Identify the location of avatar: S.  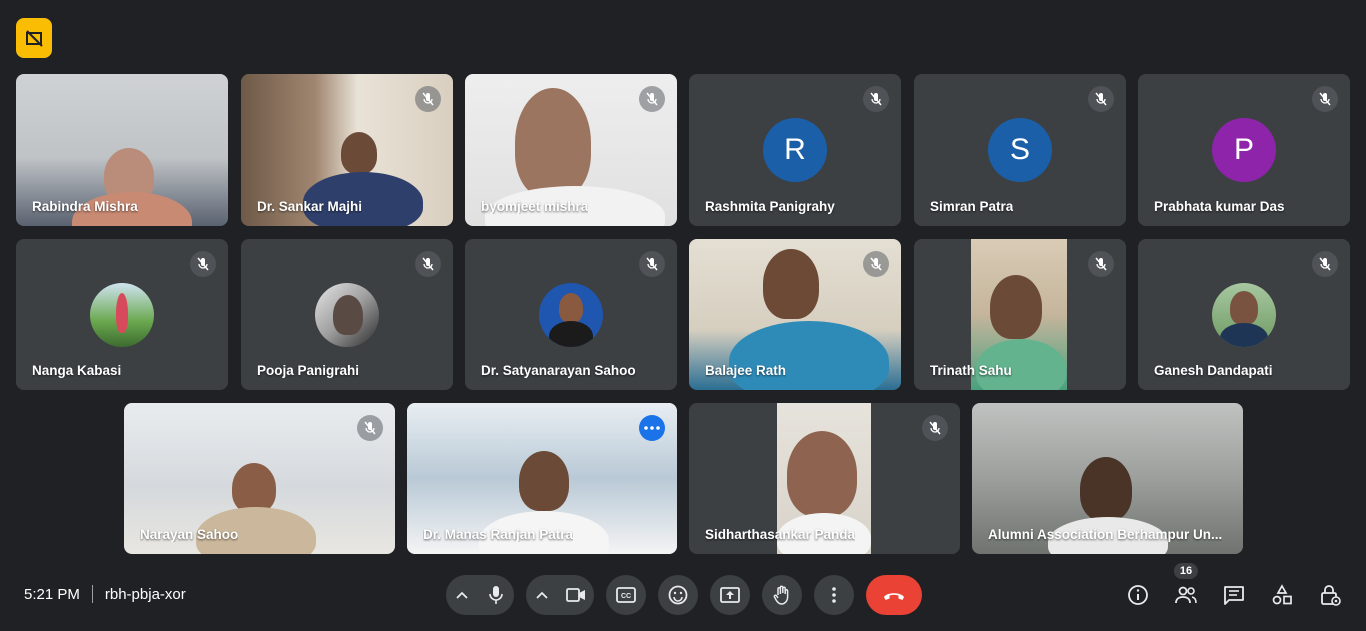
(1020, 150).